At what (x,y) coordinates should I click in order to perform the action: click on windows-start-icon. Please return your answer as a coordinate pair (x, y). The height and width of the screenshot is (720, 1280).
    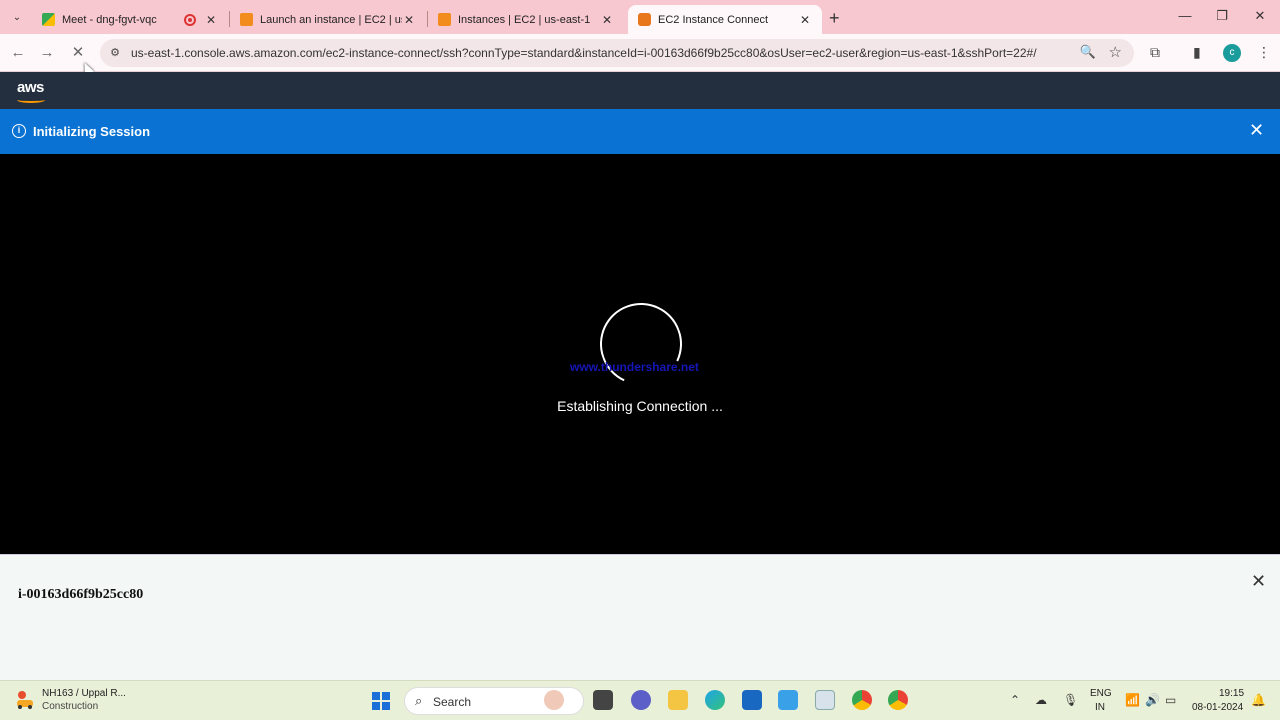
    Looking at the image, I should click on (381, 701).